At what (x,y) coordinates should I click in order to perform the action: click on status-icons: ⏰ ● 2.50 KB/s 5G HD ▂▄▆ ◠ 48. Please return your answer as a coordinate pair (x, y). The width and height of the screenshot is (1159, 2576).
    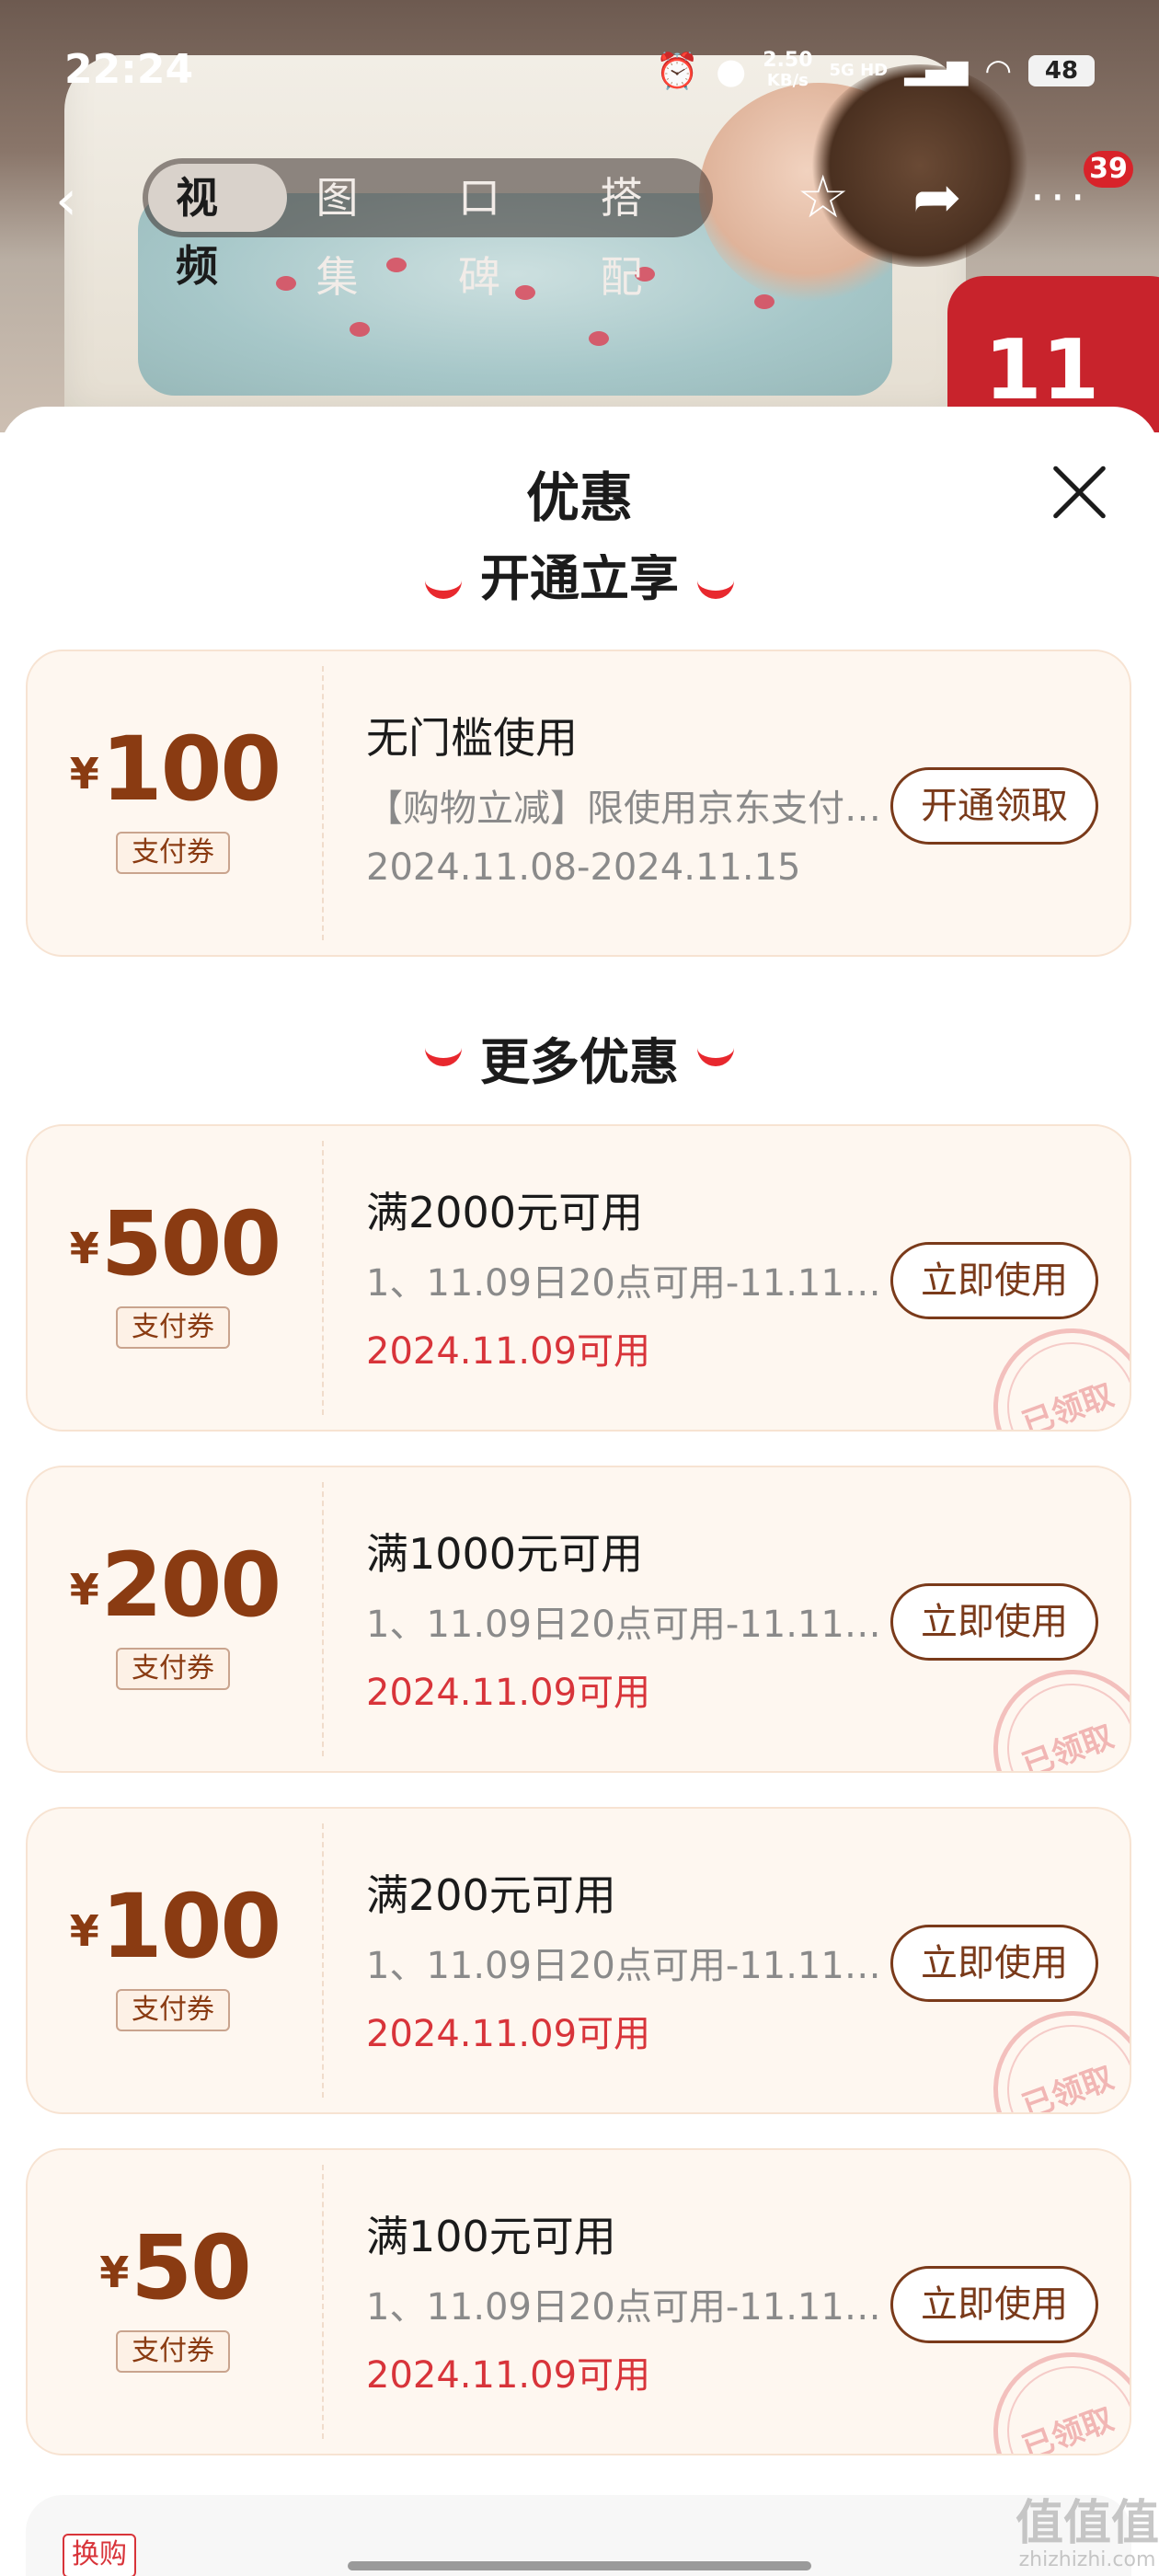
    Looking at the image, I should click on (875, 71).